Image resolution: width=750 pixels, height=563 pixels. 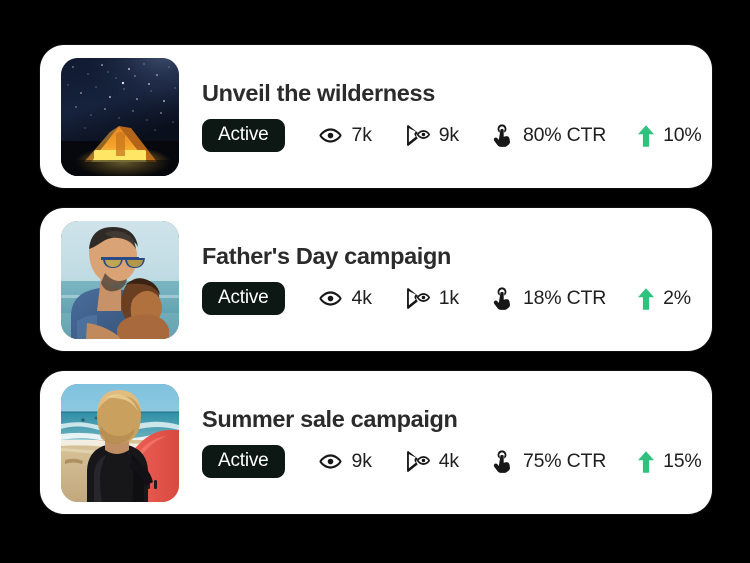 I want to click on metric-views-value: 7k, so click(x=361, y=135).